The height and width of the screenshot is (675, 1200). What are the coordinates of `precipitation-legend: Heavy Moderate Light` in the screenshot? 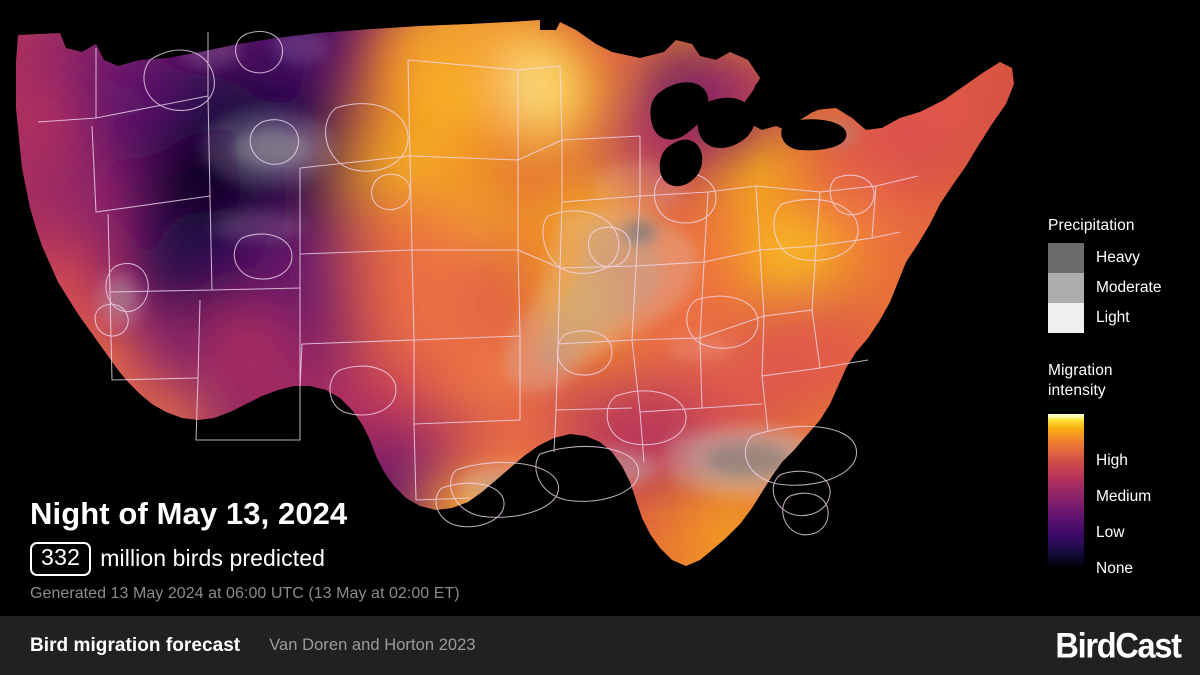 It's located at (1119, 288).